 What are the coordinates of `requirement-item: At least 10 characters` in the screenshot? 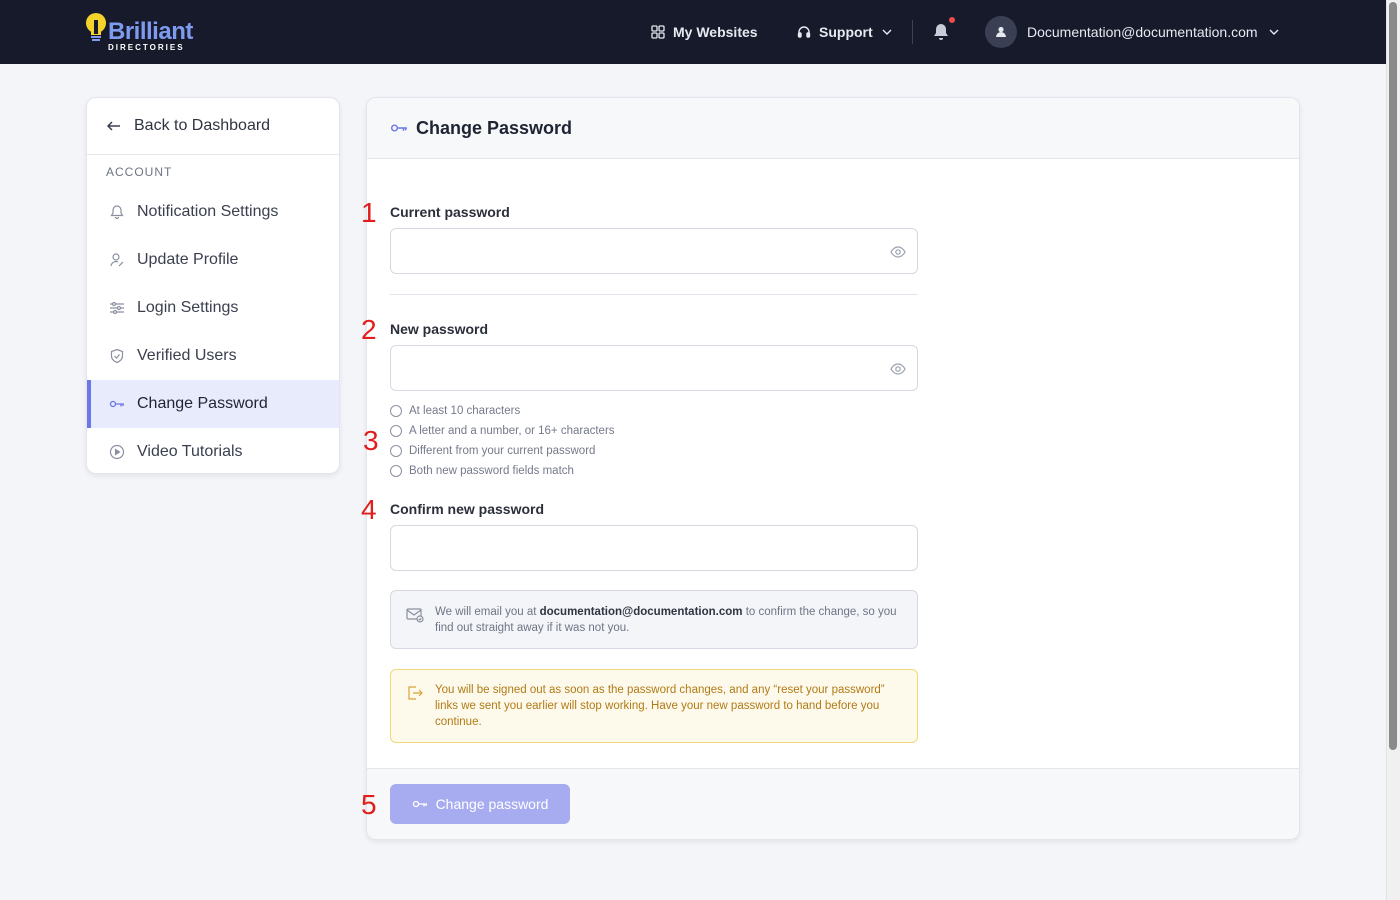 It's located at (455, 411).